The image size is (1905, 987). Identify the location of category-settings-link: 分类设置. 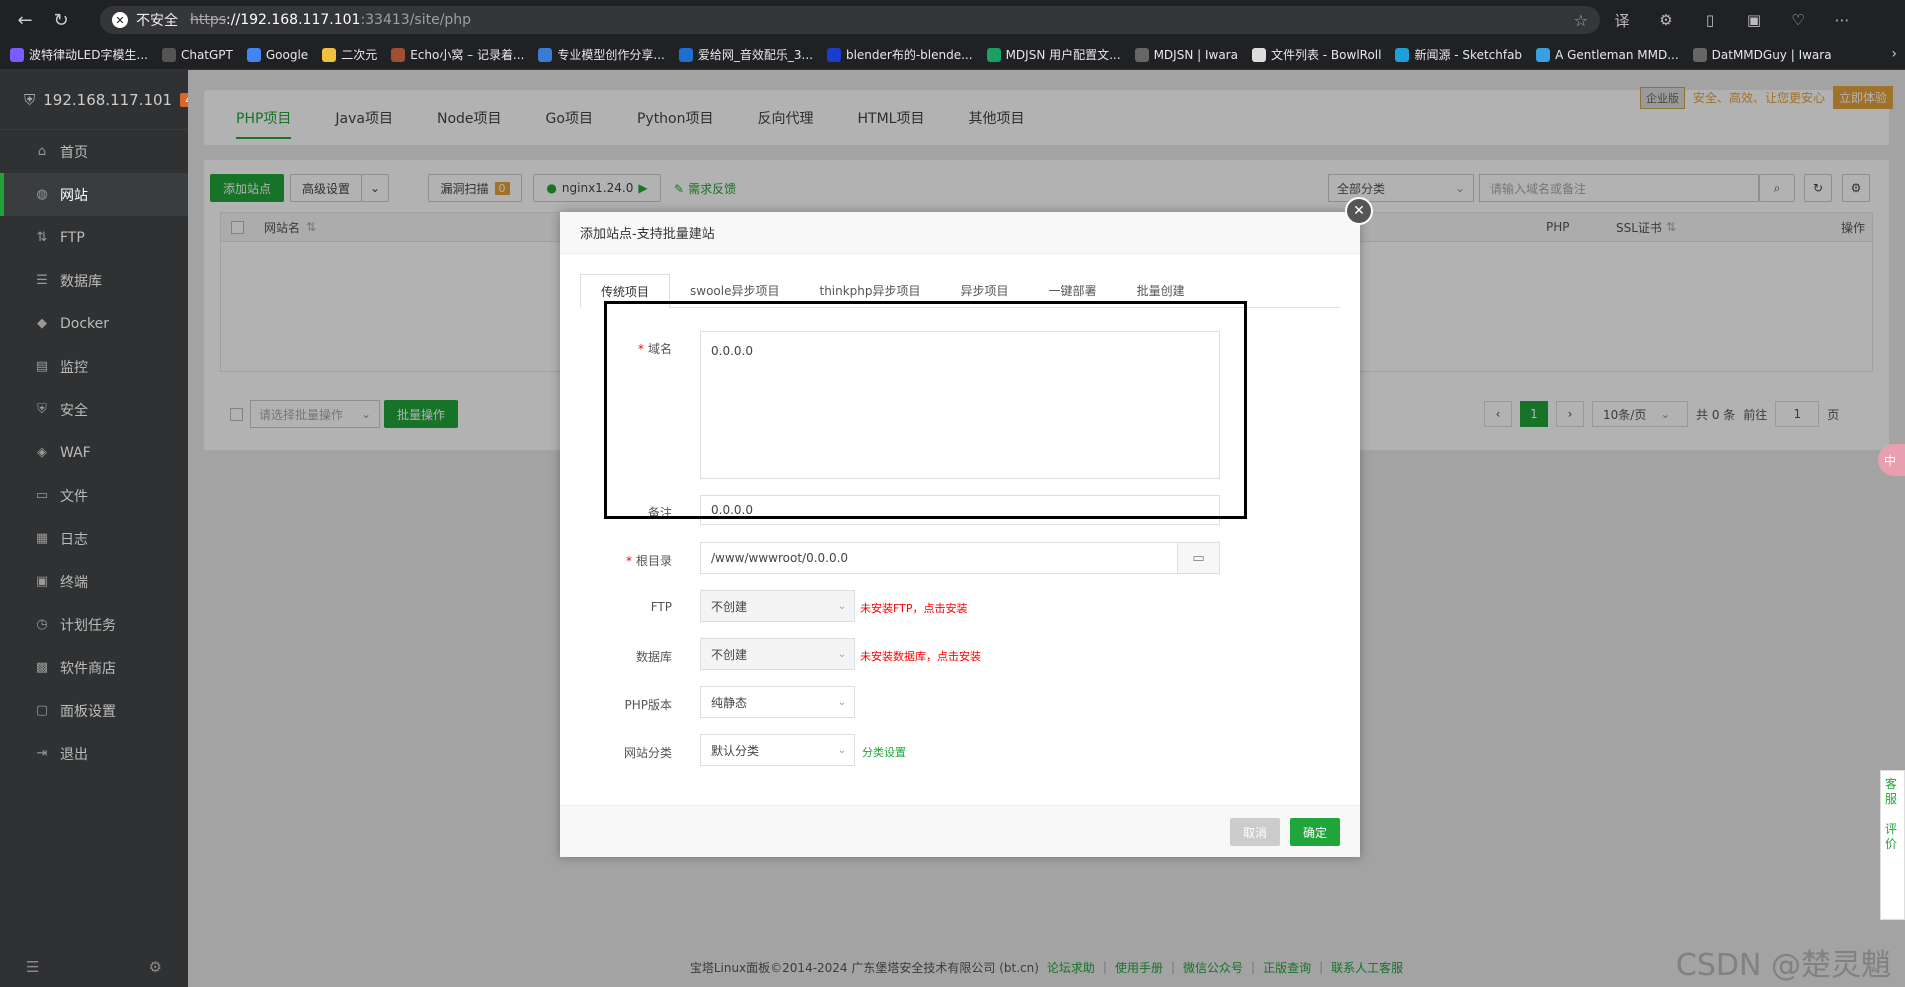
(884, 752).